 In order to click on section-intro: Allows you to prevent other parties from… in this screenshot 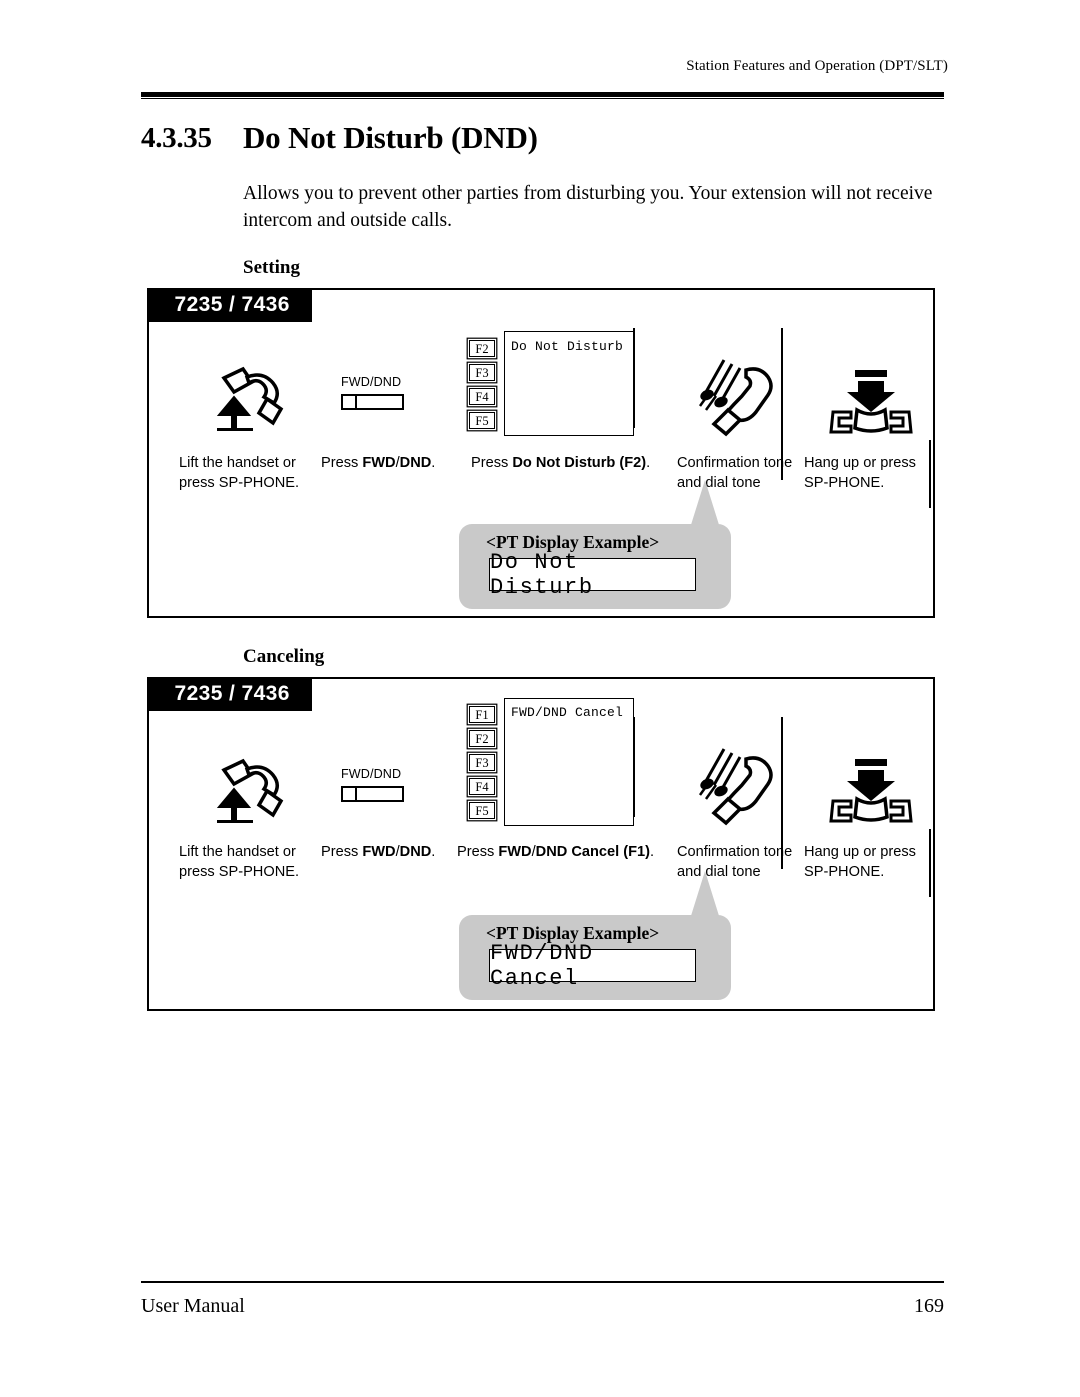, I will do `click(588, 207)`.